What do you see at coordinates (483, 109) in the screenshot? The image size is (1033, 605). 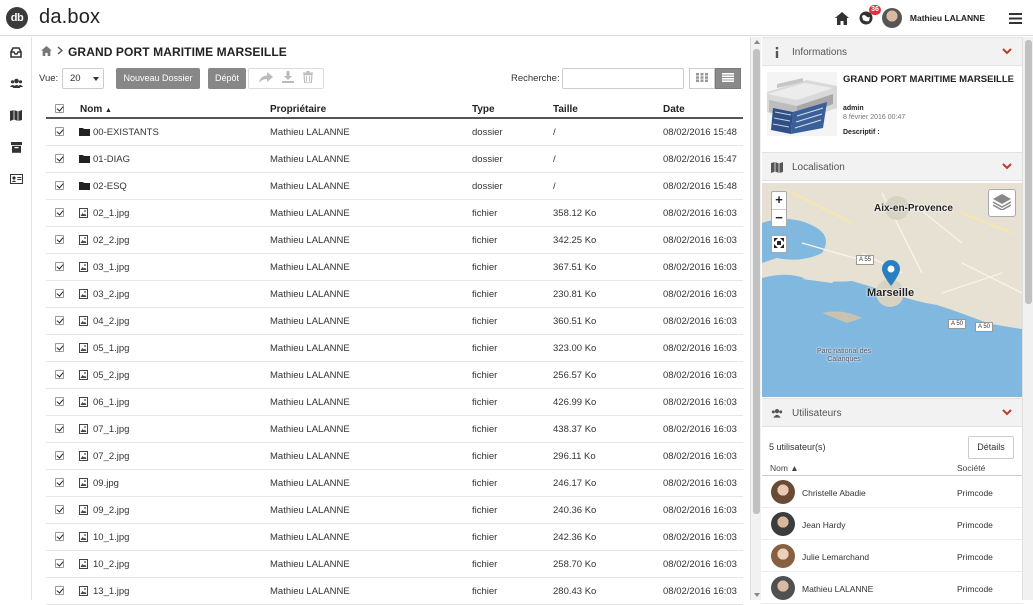 I see `column-type: Type` at bounding box center [483, 109].